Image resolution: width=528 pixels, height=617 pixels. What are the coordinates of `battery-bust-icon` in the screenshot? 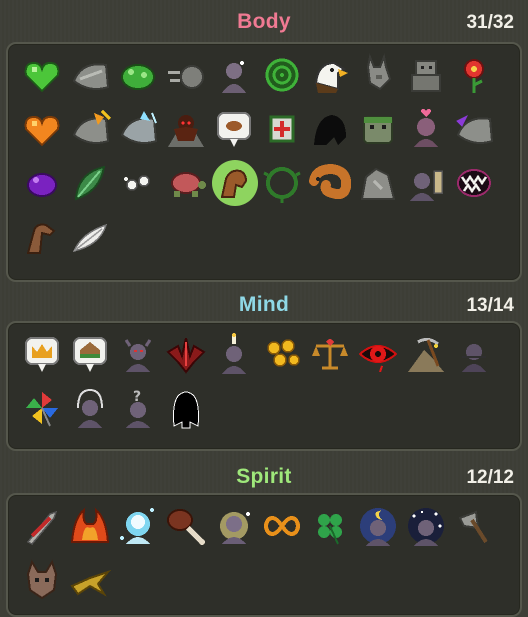 It's located at (426, 183).